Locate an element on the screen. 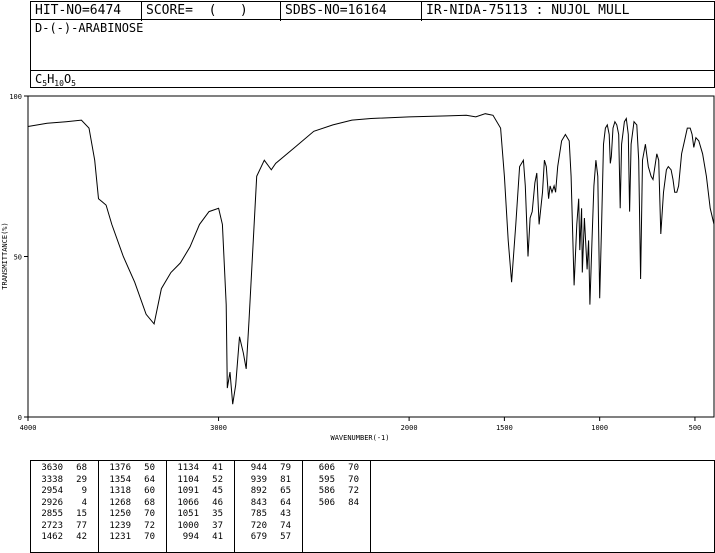 The image size is (715, 553). peak-wavenumber: 1134 is located at coordinates (188, 468).